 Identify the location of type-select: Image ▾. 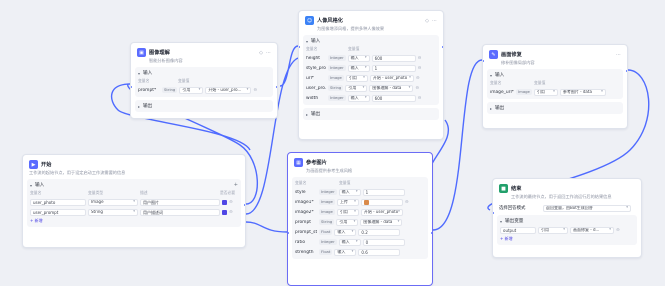
(113, 202).